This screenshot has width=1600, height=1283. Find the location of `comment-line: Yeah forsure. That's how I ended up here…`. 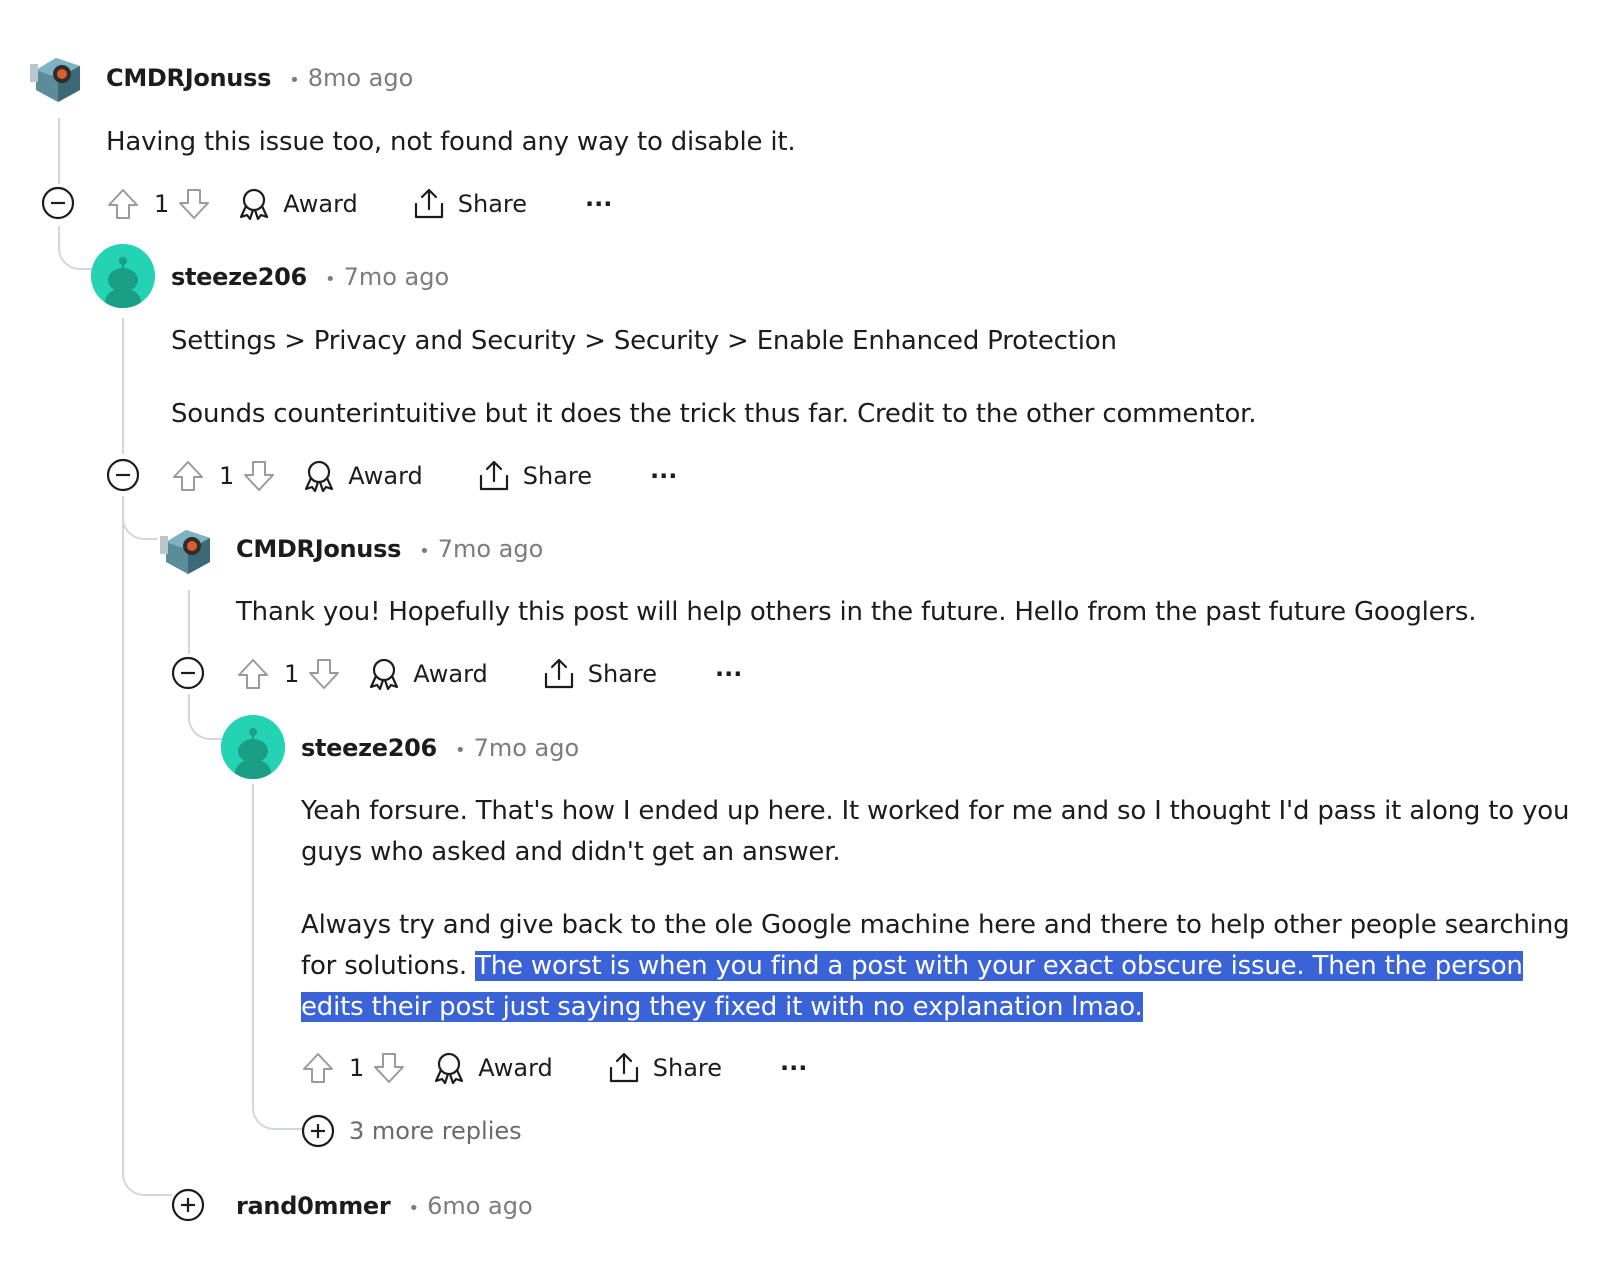

comment-line: Yeah forsure. That's how I ended up here… is located at coordinates (935, 811).